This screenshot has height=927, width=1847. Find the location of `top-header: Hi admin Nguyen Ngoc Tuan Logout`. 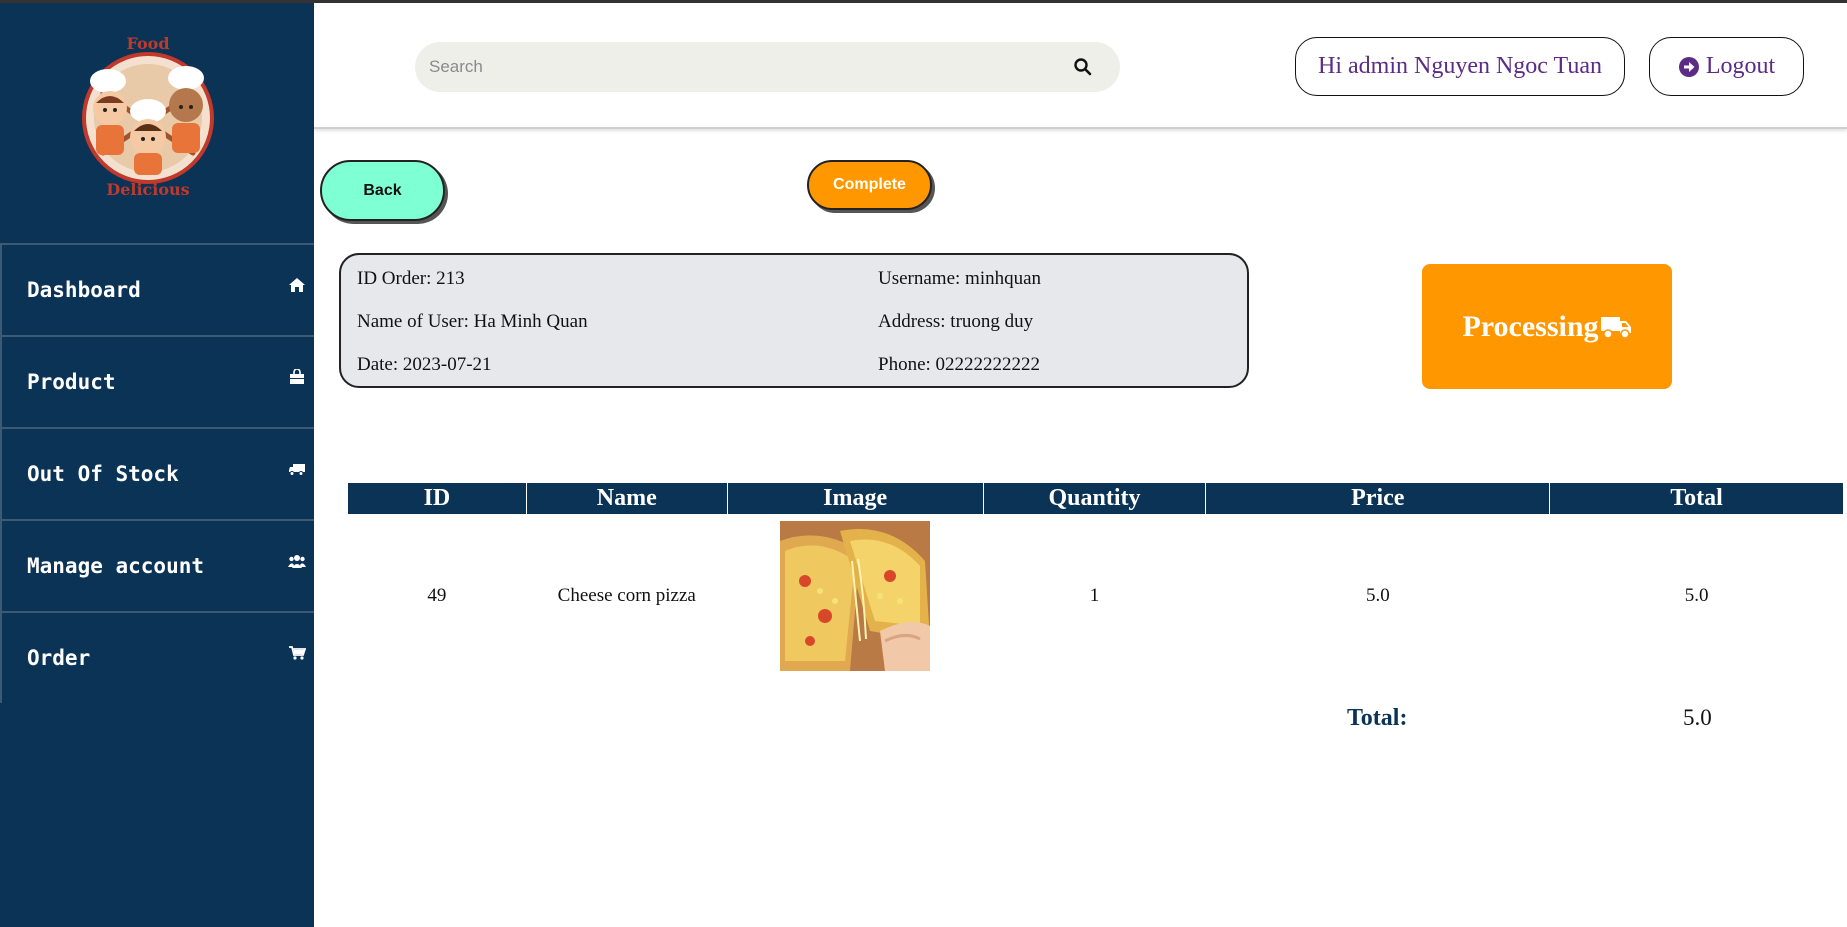

top-header: Hi admin Nguyen Ngoc Tuan Logout is located at coordinates (1080, 66).